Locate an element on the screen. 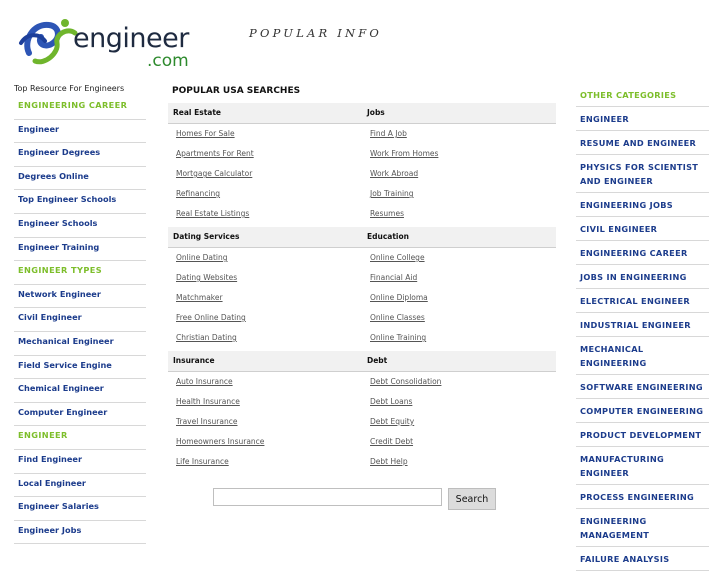 This screenshot has height=571, width=727. search-bar: Search is located at coordinates (354, 499).